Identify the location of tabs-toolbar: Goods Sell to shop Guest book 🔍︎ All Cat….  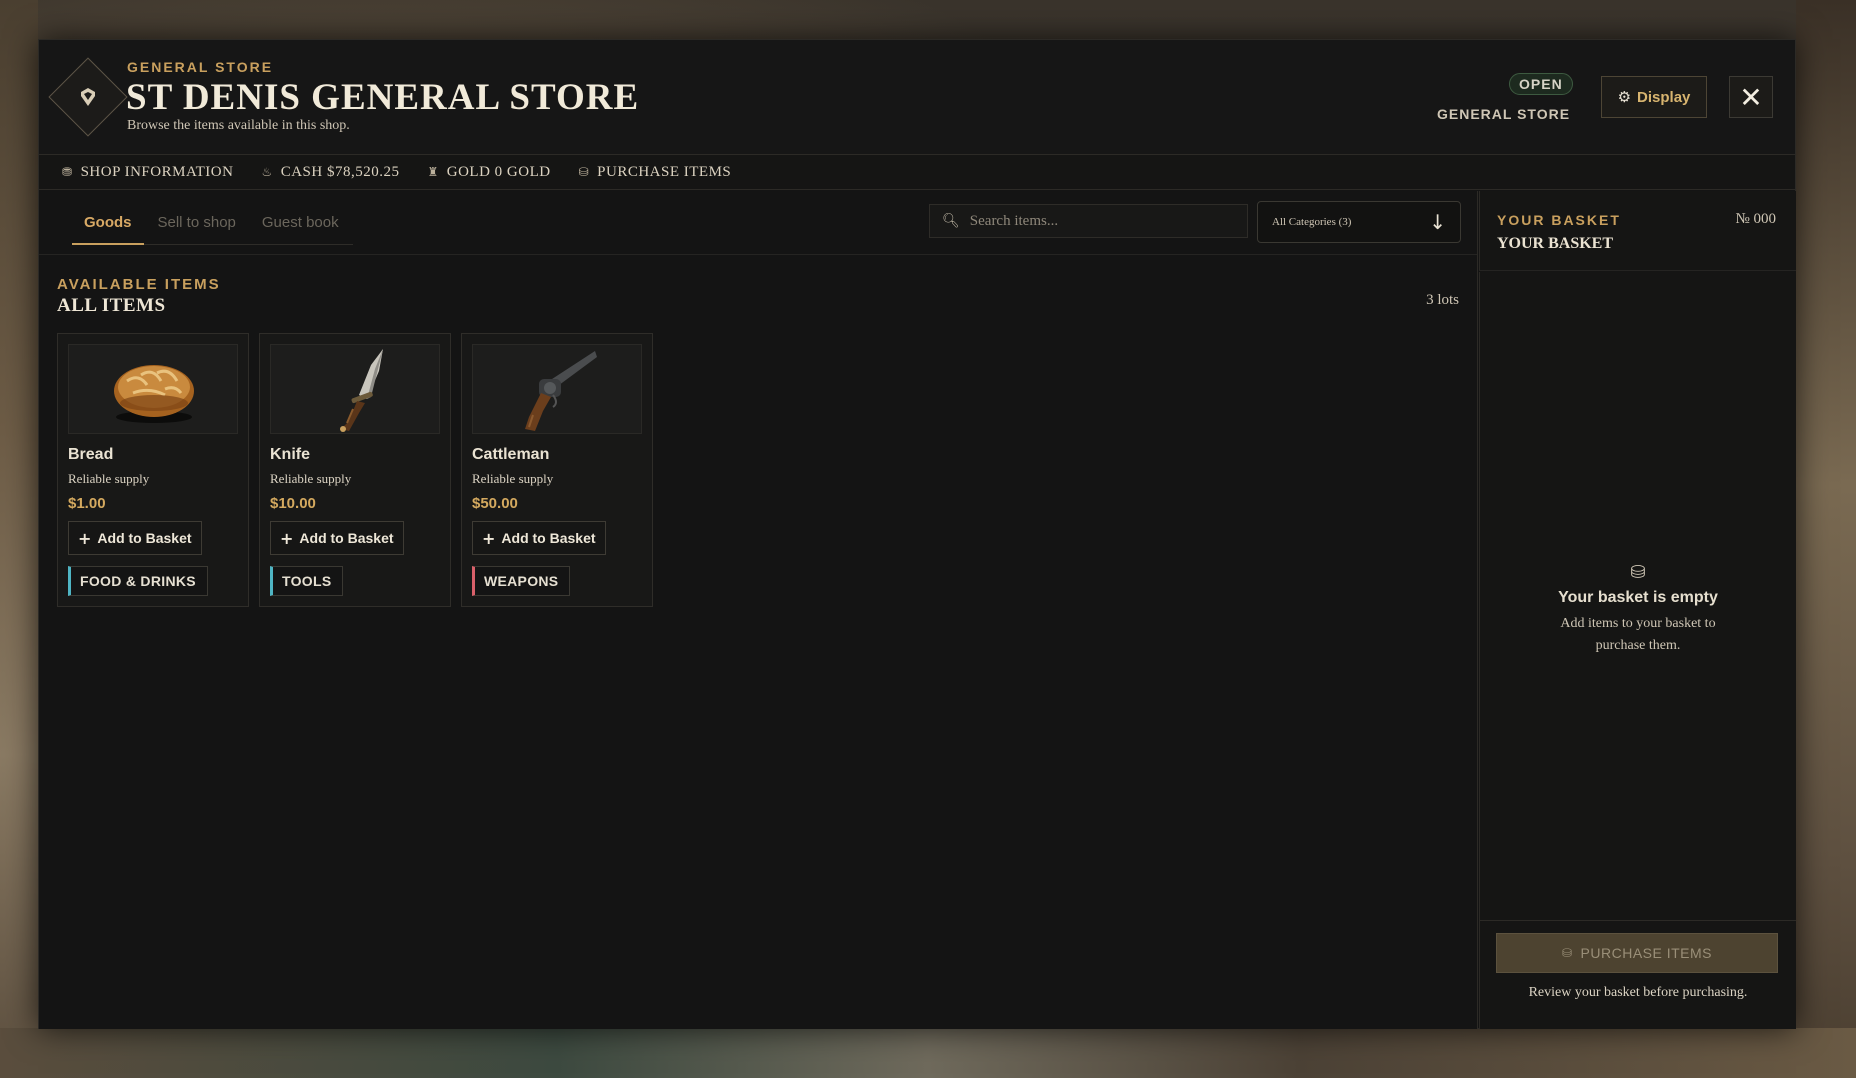
(758, 223).